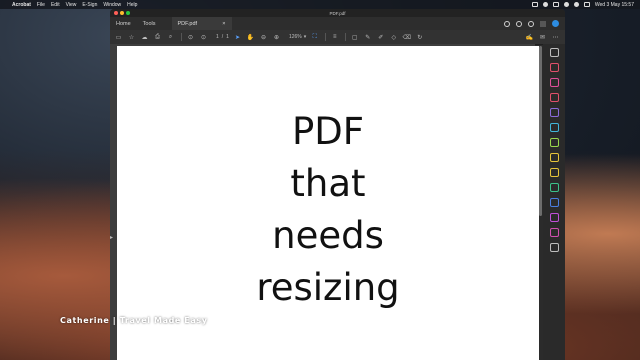 Image resolution: width=640 pixels, height=360 pixels. Describe the element at coordinates (542, 37) in the screenshot. I see `email-icon: ✉` at that location.